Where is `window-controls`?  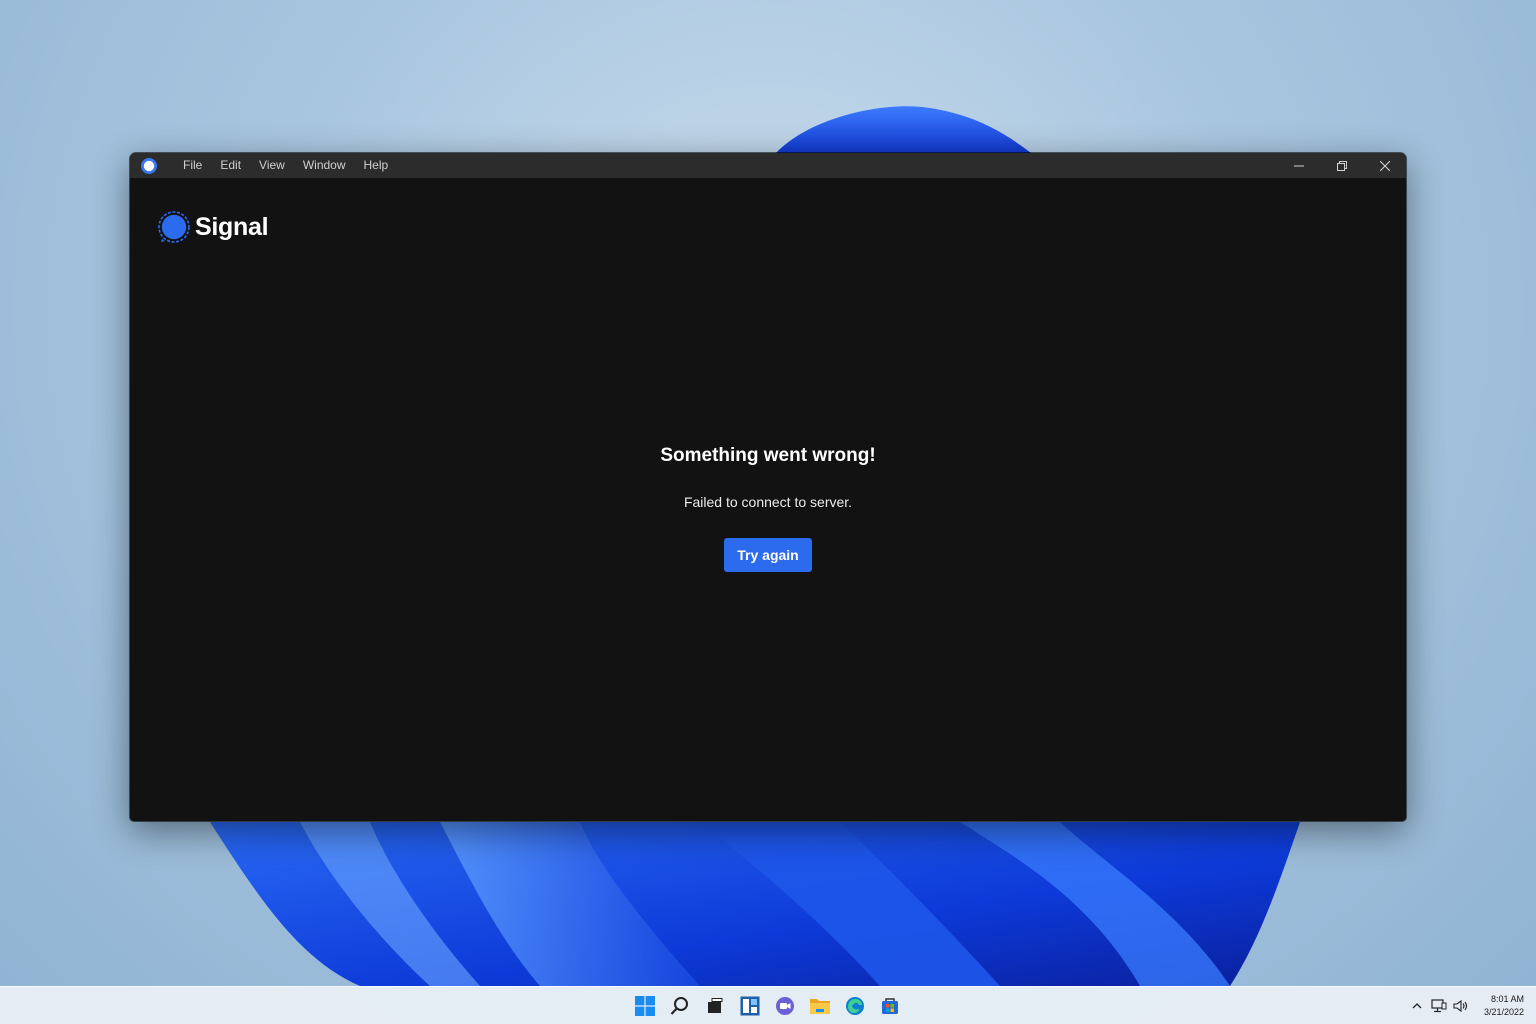
window-controls is located at coordinates (1341, 165).